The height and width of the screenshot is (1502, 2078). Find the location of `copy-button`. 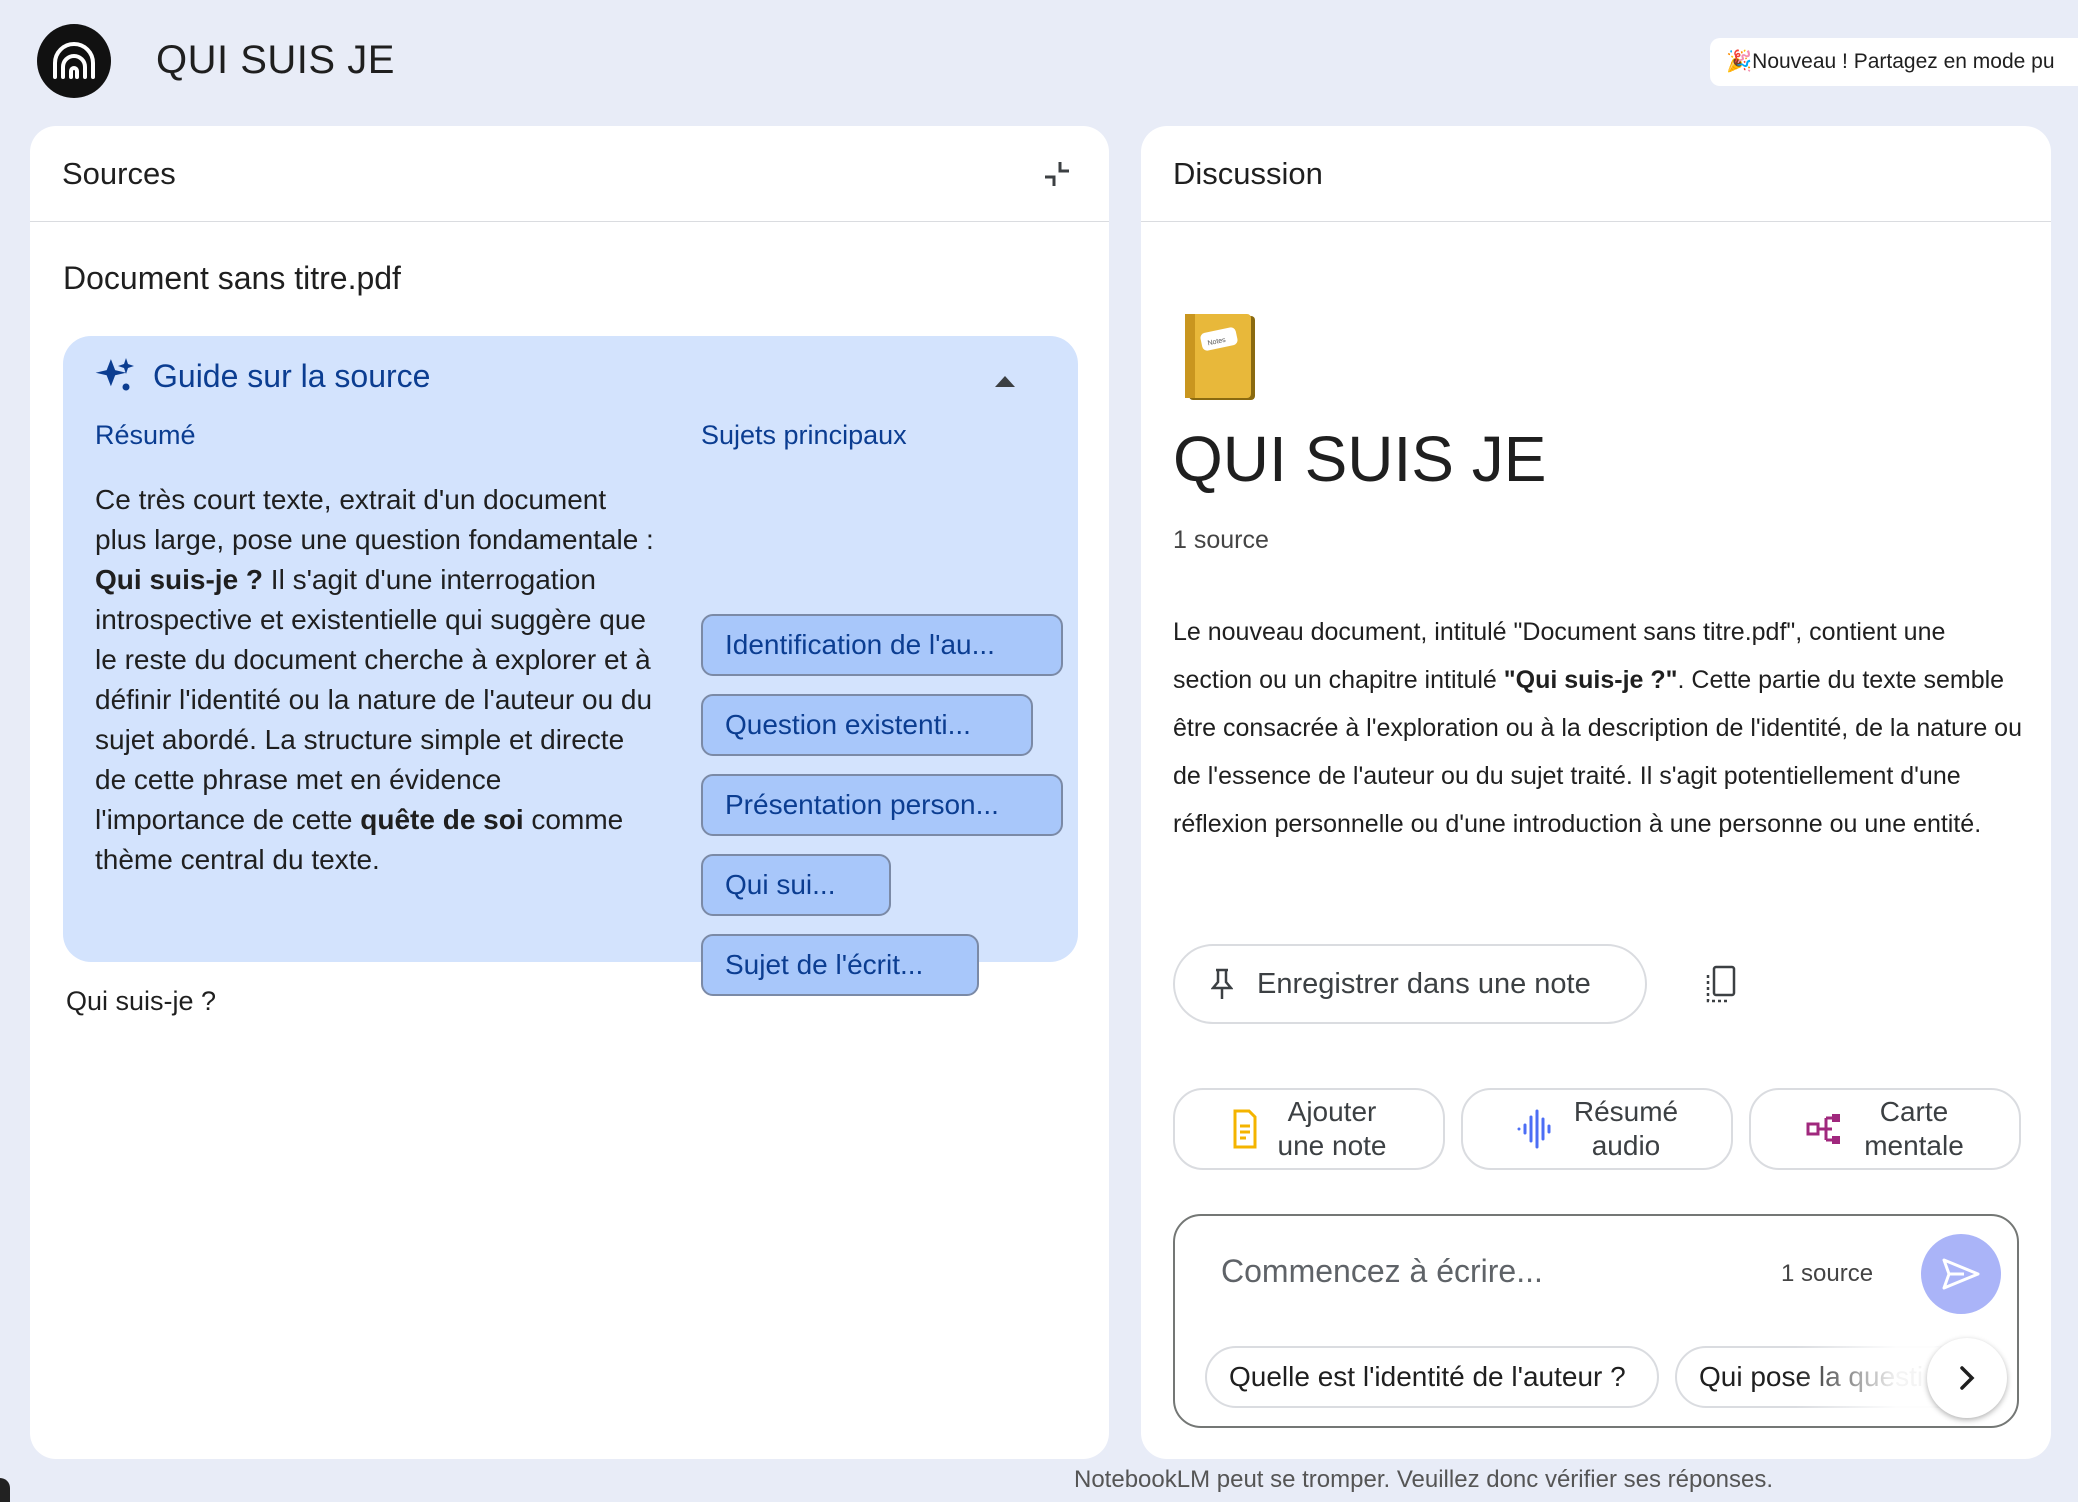

copy-button is located at coordinates (1720, 985).